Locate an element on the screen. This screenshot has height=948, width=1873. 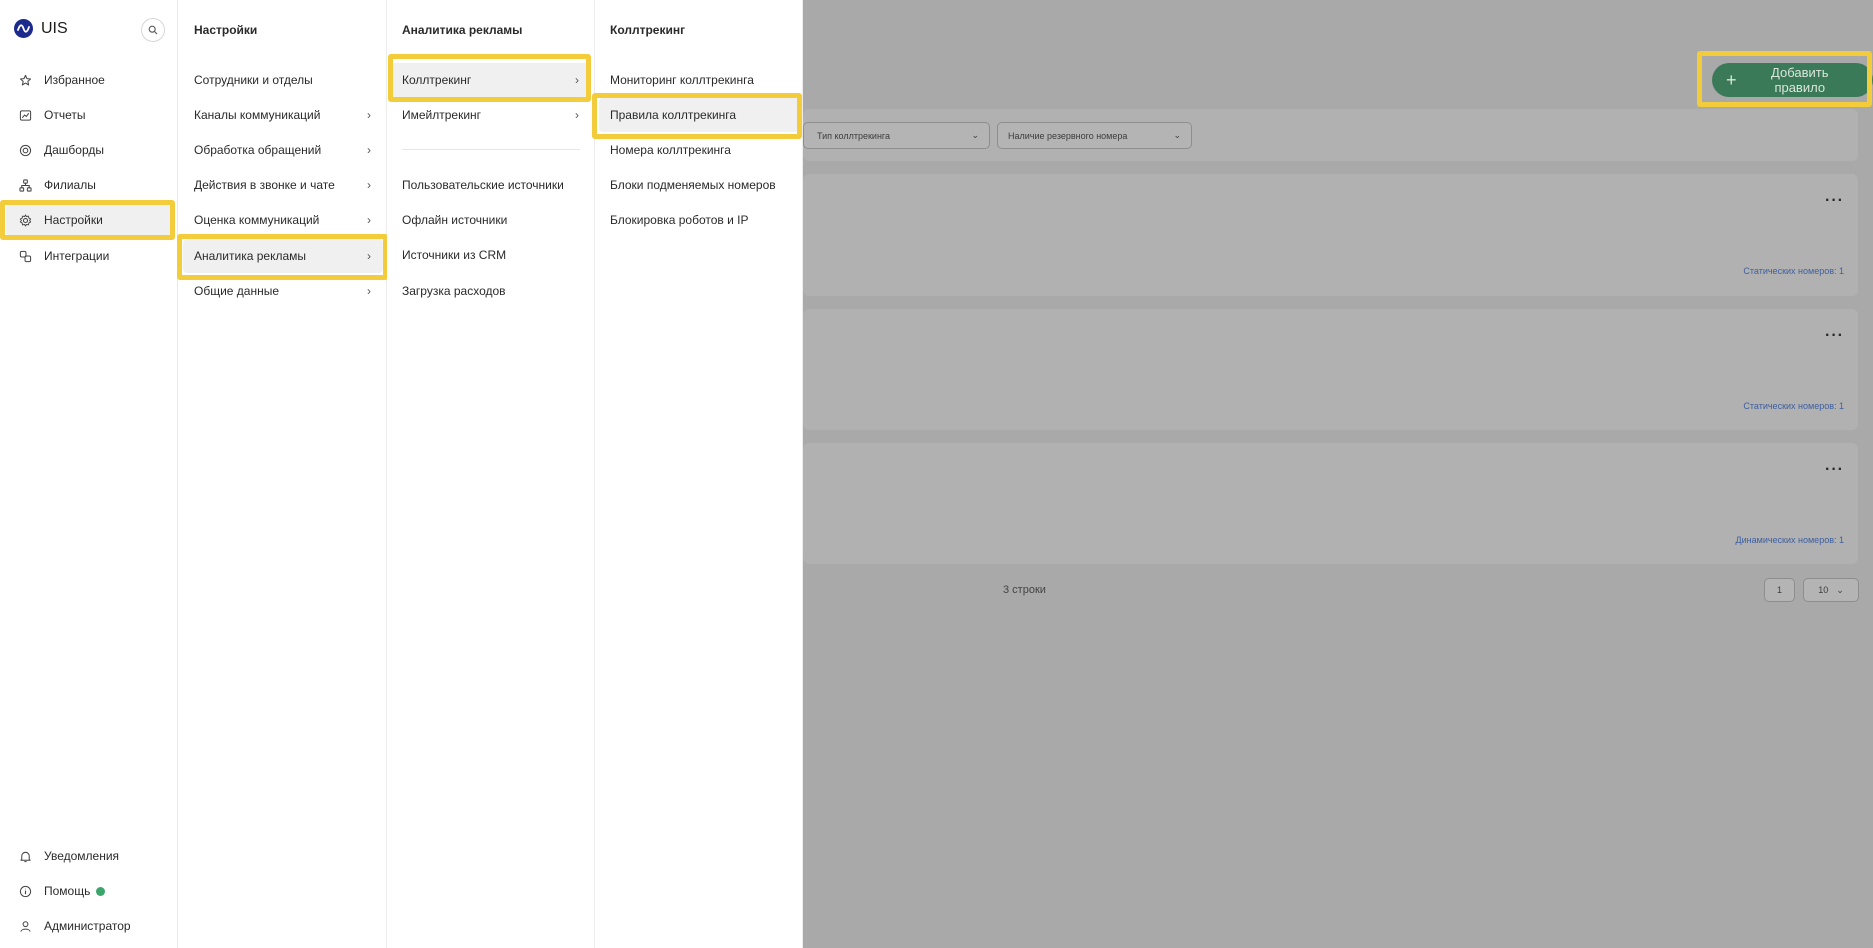
menu-item-call-chat-actions: Действия в звонке и чате › is located at coordinates (283, 185).